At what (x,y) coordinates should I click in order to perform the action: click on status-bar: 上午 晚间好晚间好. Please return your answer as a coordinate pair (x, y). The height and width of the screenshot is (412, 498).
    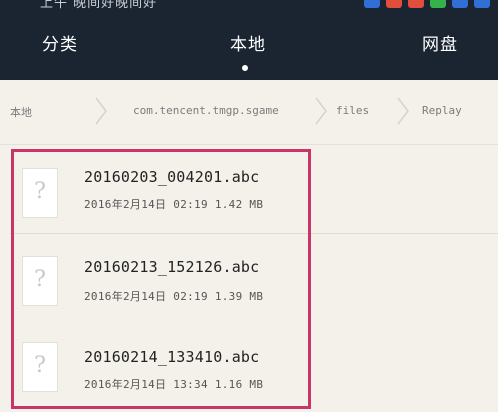
    Looking at the image, I should click on (249, 6).